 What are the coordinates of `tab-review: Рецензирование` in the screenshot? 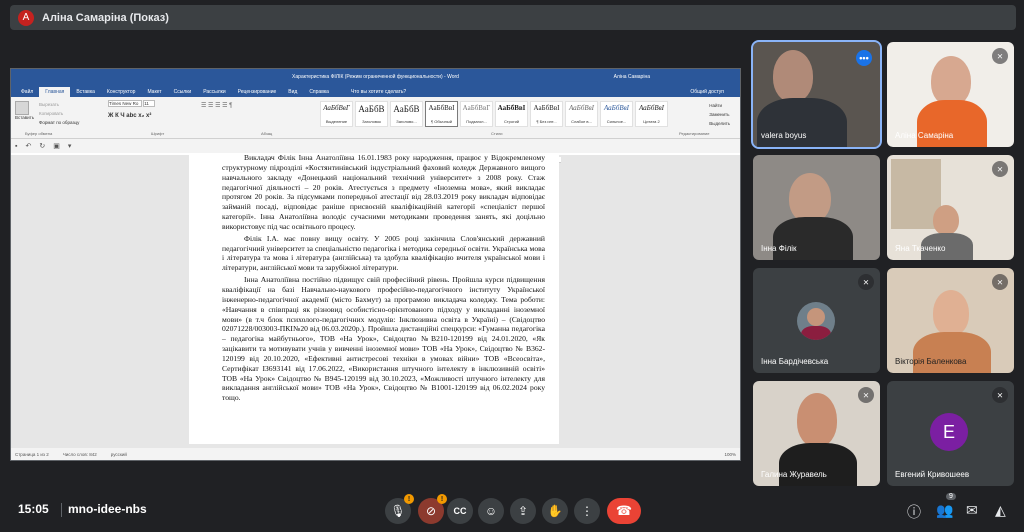 It's located at (257, 92).